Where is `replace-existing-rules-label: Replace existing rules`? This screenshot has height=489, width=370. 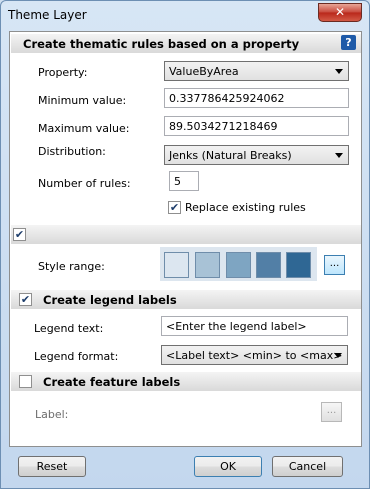
replace-existing-rules-label: Replace existing rules is located at coordinates (245, 207).